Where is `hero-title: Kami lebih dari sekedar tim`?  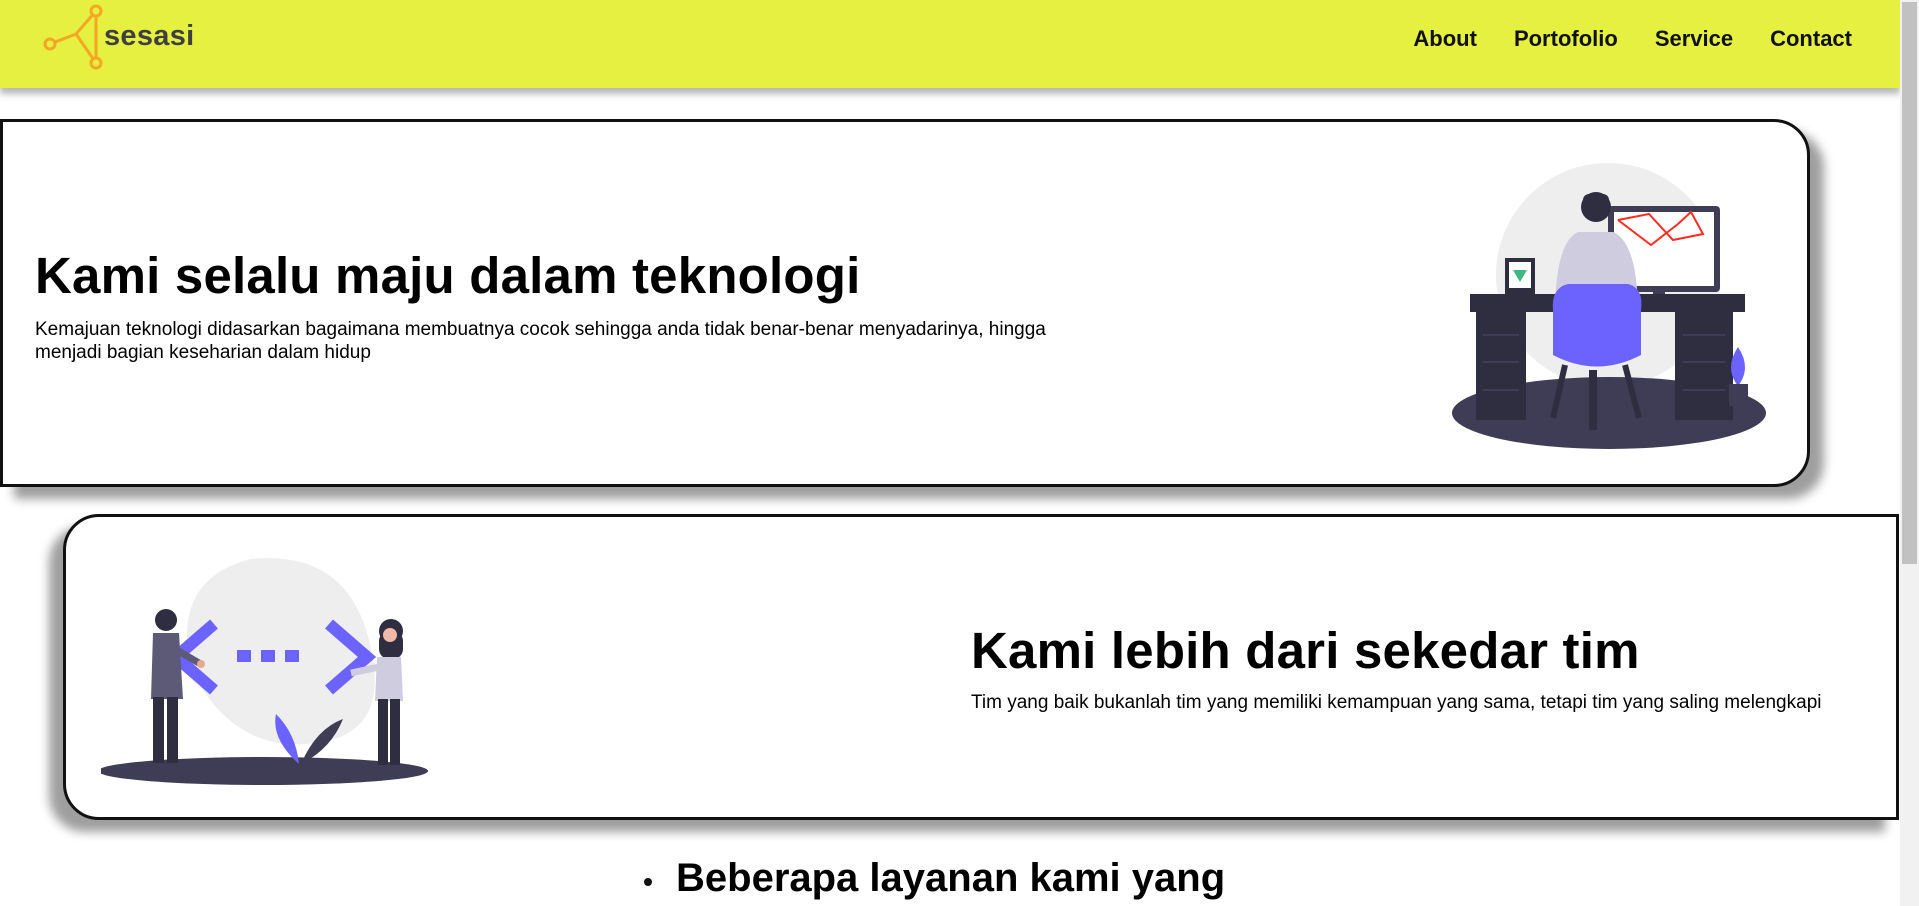
hero-title: Kami lebih dari sekedar tim is located at coordinates (1305, 650).